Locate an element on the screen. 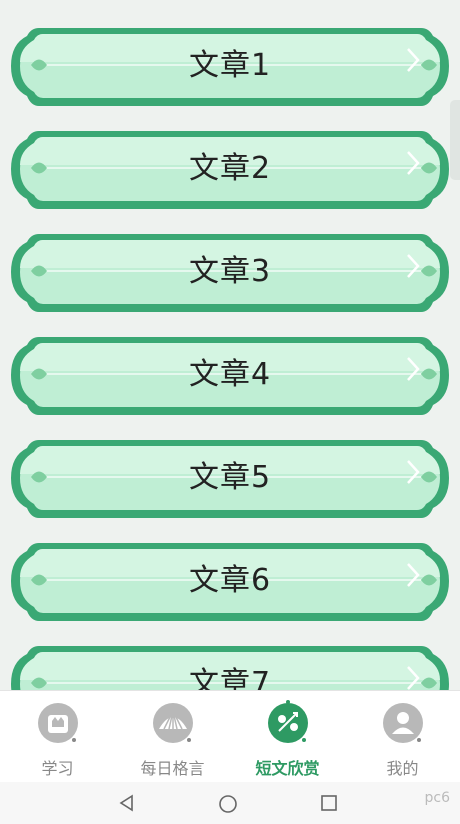  tab-daily-quotes: 每日格言 is located at coordinates (172, 736).